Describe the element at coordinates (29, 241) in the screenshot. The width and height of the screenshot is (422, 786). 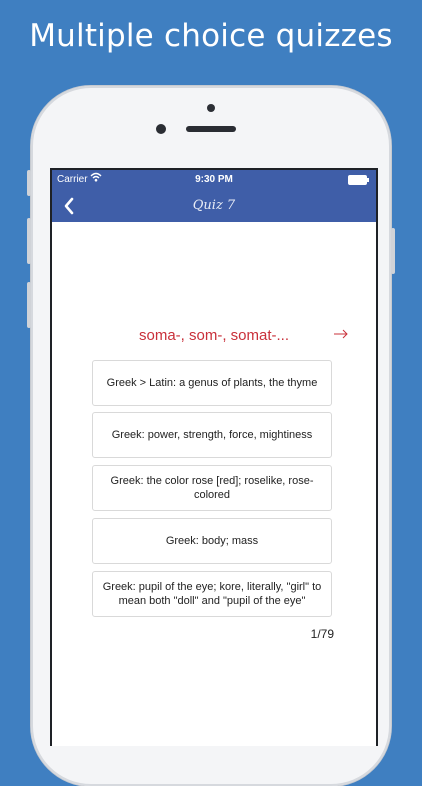
I see `volume-up-button` at that location.